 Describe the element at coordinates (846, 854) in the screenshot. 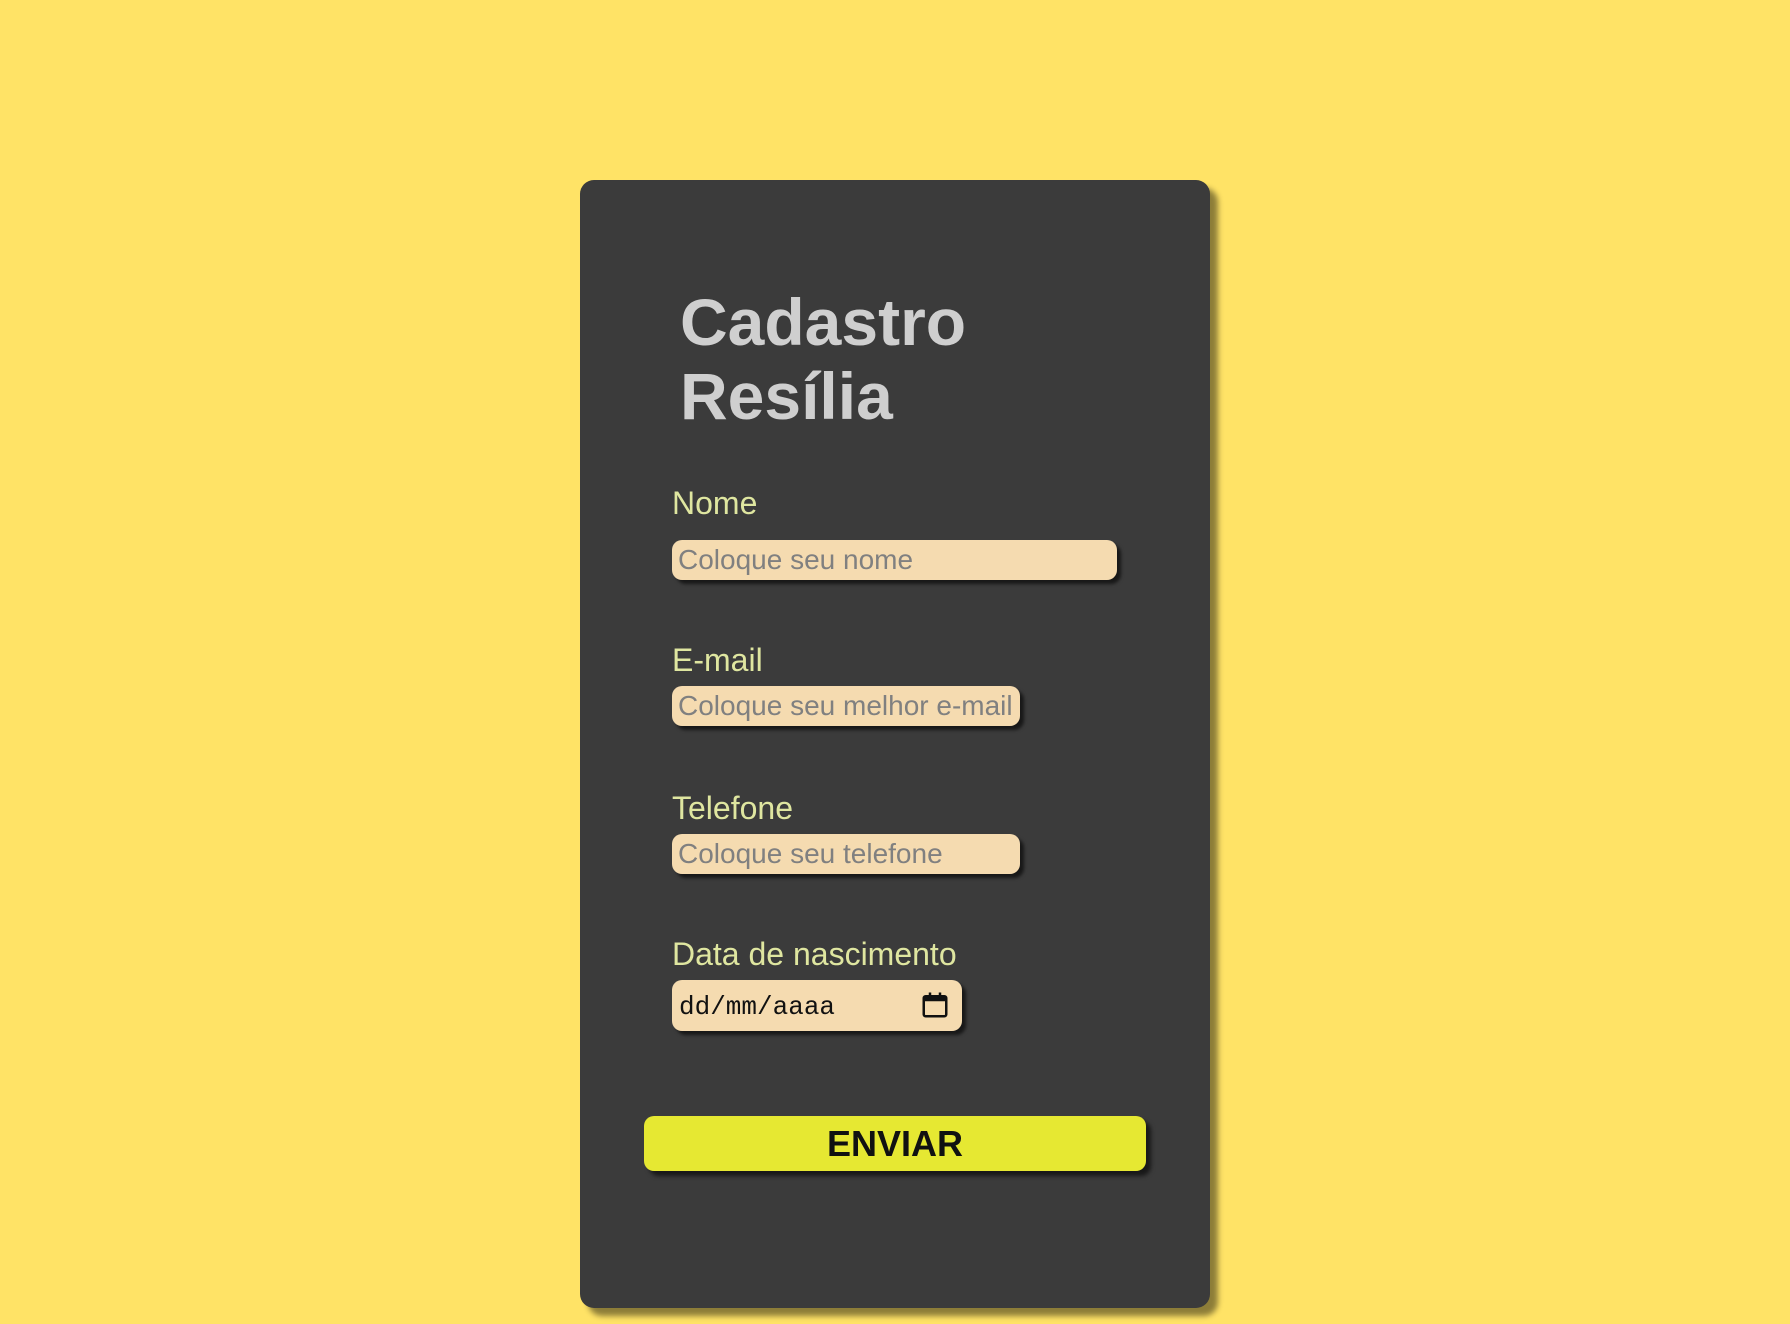

I see `telefone-input` at that location.